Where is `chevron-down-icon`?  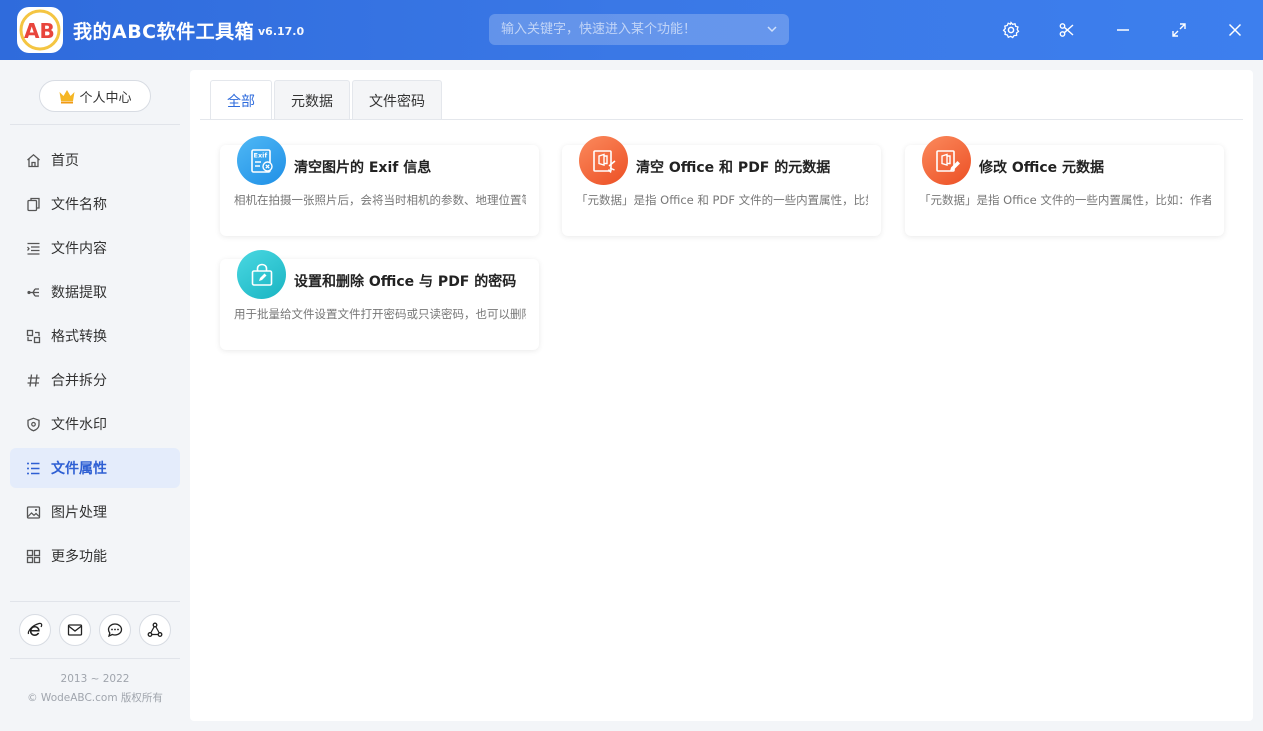 chevron-down-icon is located at coordinates (772, 29).